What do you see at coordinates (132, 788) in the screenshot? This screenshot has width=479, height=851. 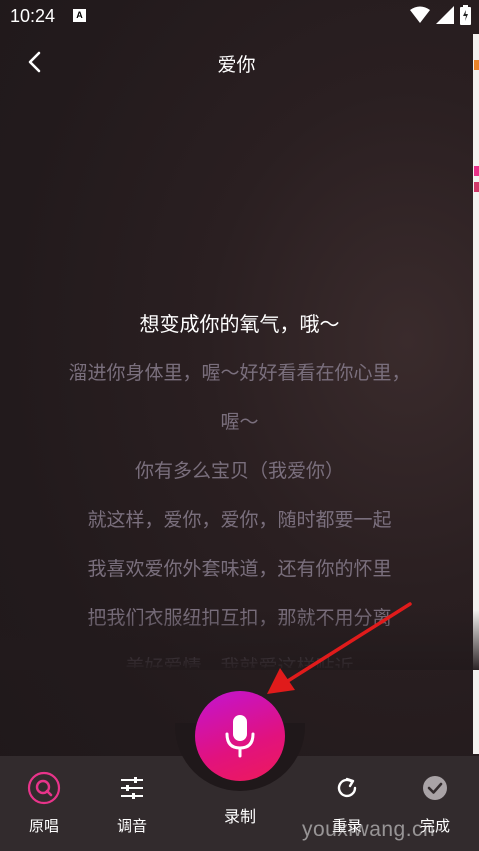 I see `equalizer-icon` at bounding box center [132, 788].